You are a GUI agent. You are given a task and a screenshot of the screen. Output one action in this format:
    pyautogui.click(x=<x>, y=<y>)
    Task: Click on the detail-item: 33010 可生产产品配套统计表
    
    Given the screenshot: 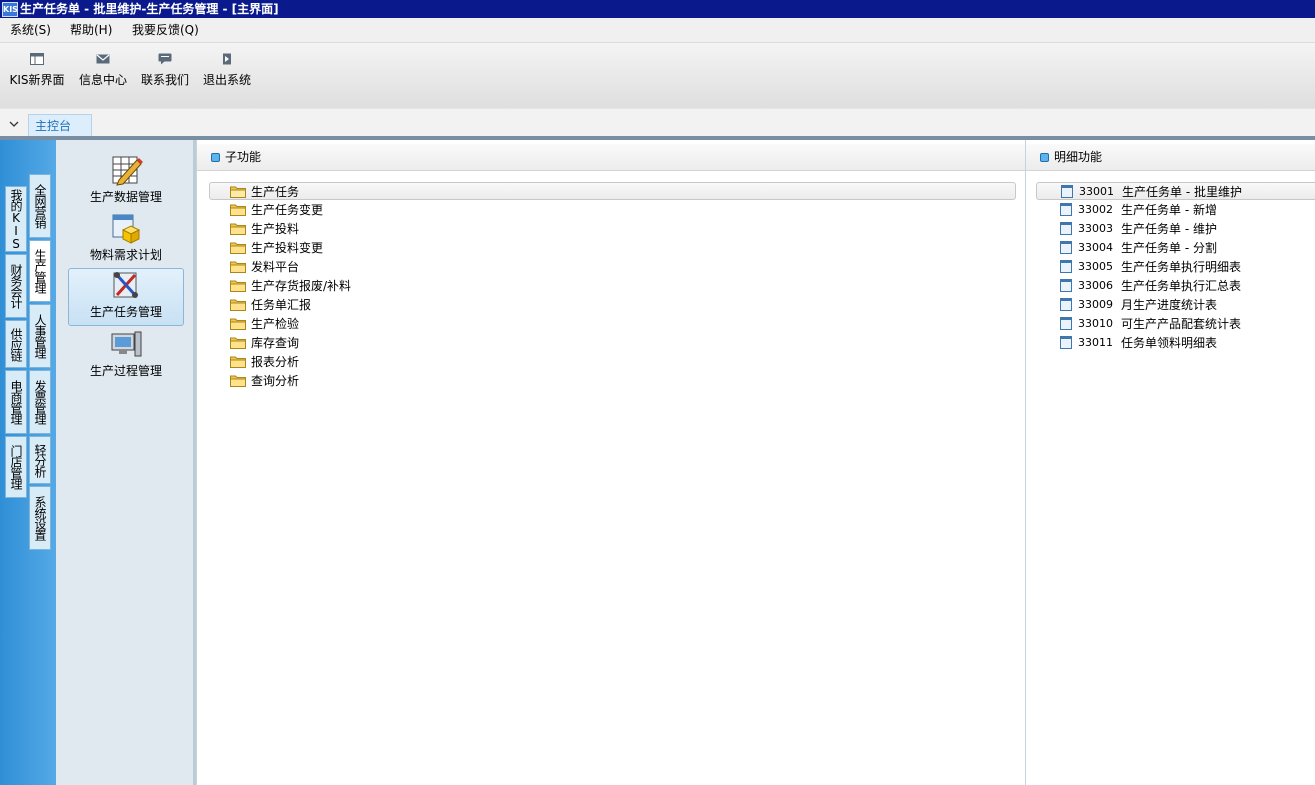 What is the action you would take?
    pyautogui.click(x=1175, y=324)
    